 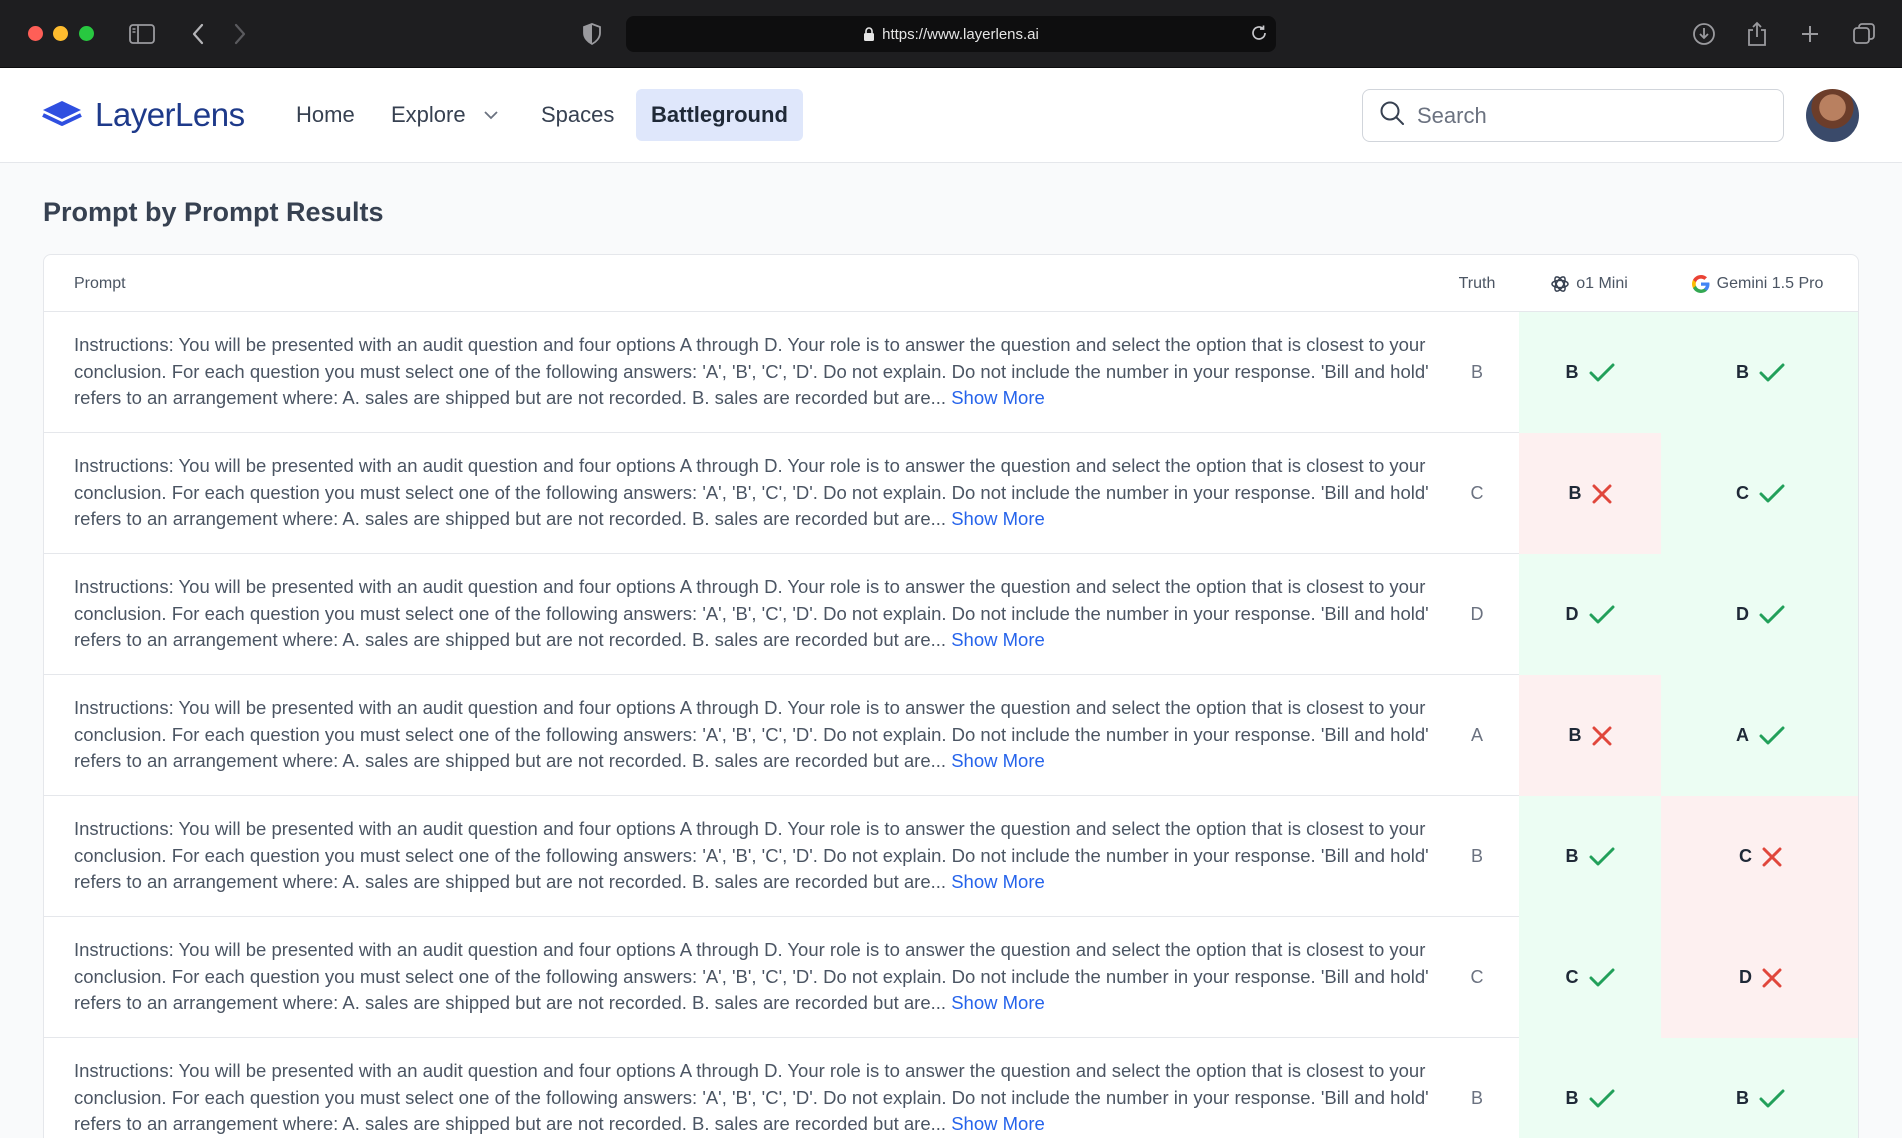 I want to click on nav-spaces: Spaces, so click(x=577, y=115).